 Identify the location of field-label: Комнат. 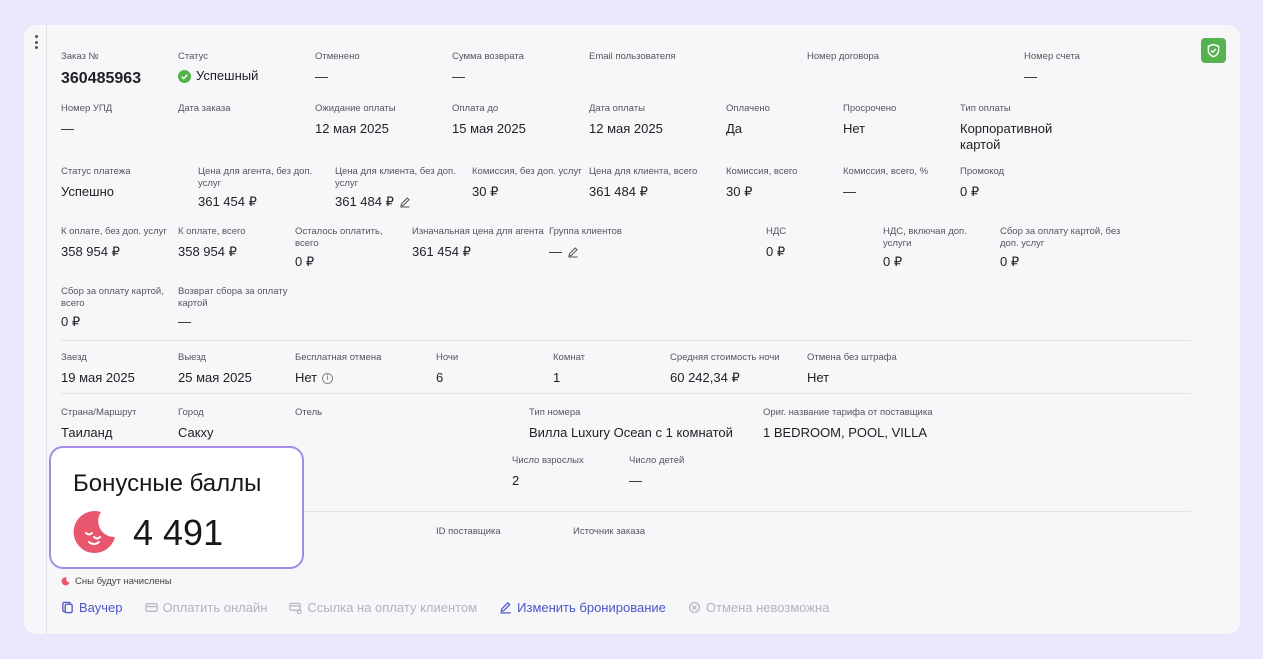
(569, 357).